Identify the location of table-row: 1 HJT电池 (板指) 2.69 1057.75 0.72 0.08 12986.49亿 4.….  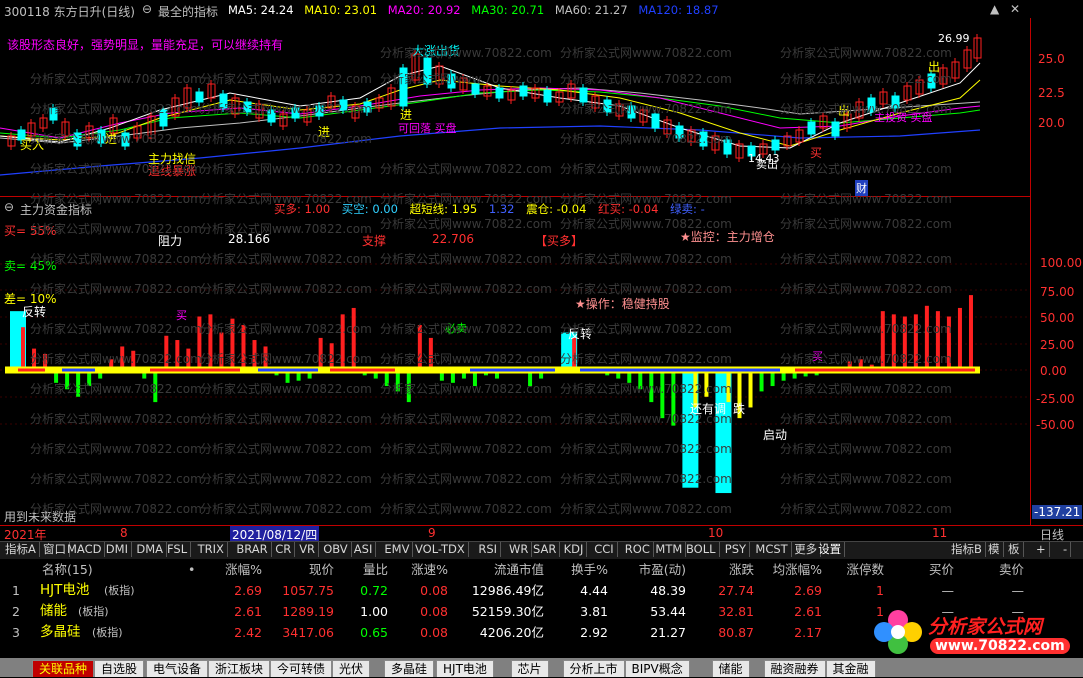
(515, 590).